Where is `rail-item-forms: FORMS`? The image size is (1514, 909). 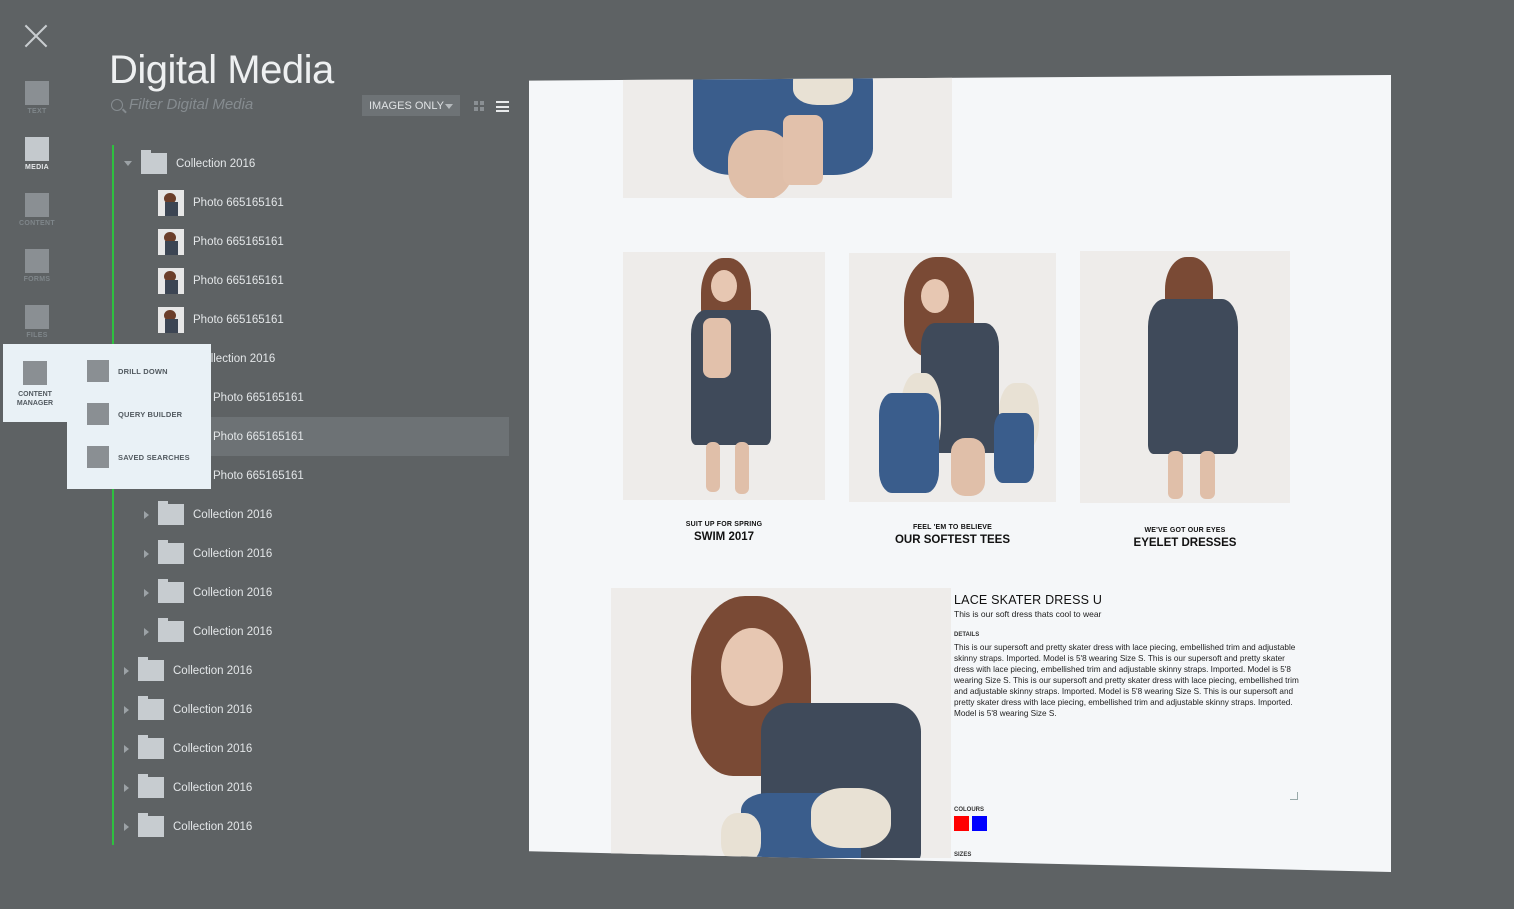 rail-item-forms: FORMS is located at coordinates (37, 266).